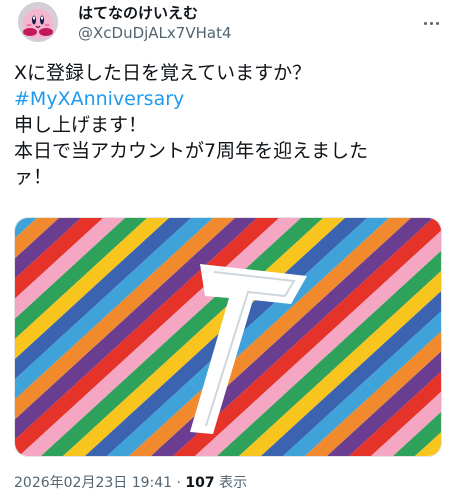  I want to click on views-label: 表示, so click(231, 483).